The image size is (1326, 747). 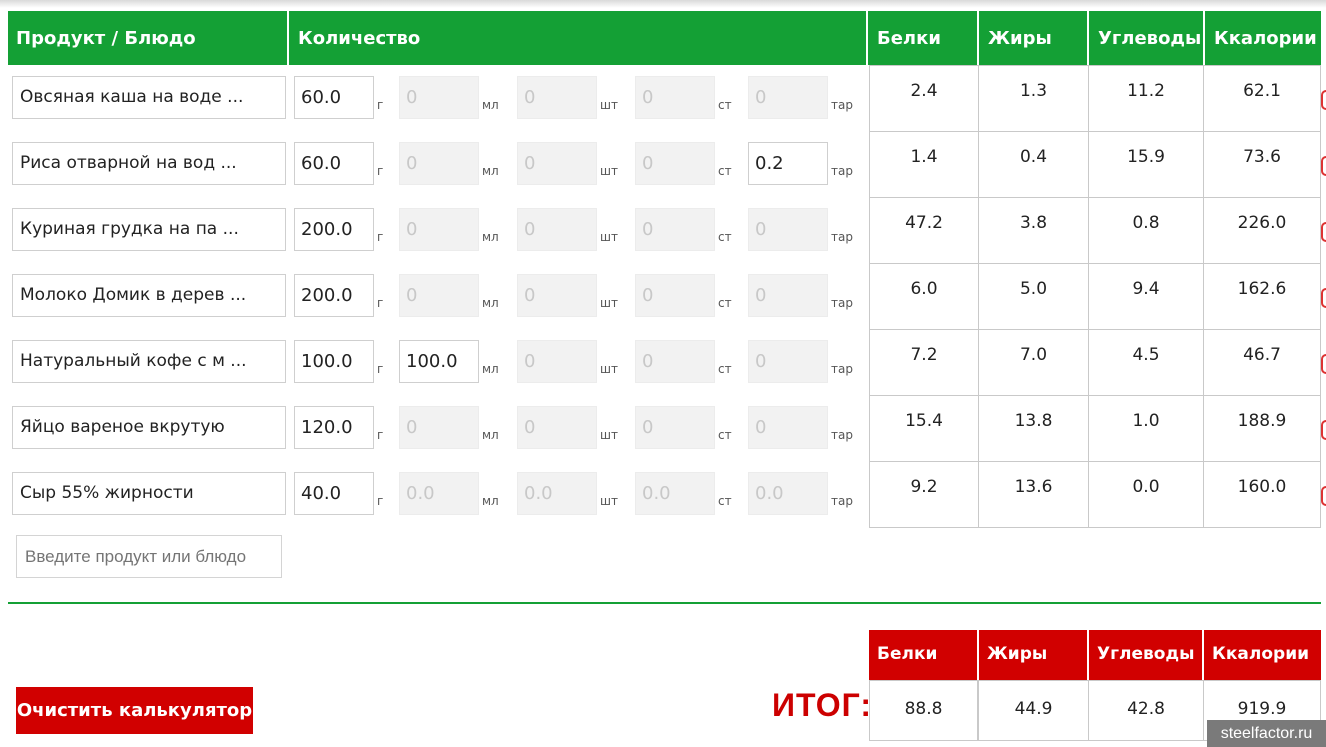 I want to click on nutrient-value: 4.5, so click(x=1146, y=355).